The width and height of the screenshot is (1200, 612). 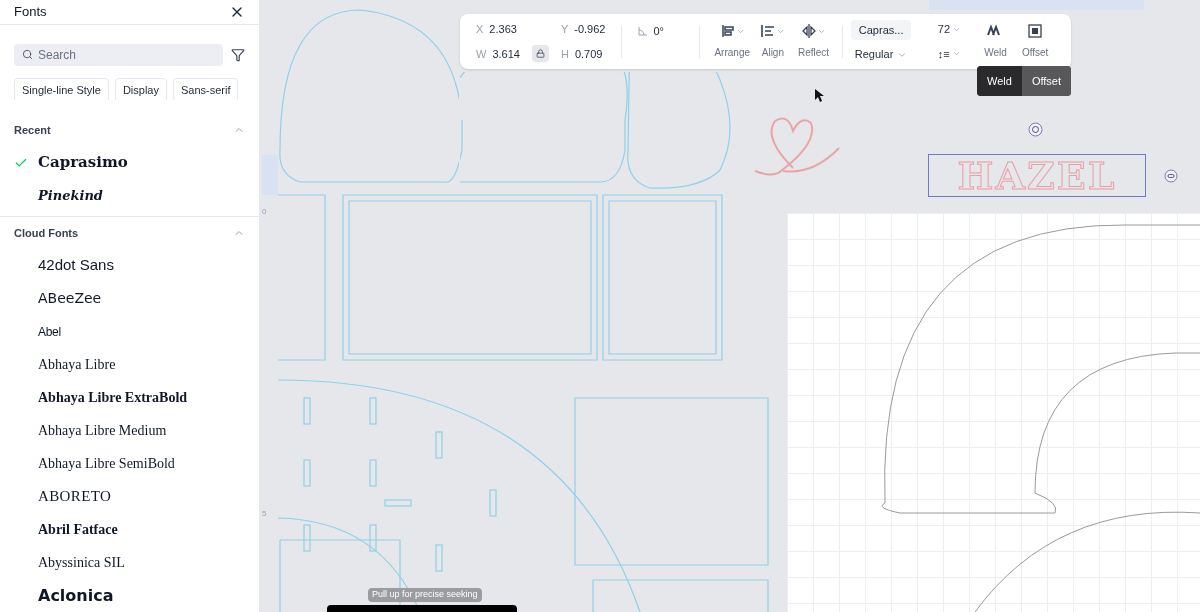 I want to click on font-list-item: ABeeZee, so click(x=129, y=298).